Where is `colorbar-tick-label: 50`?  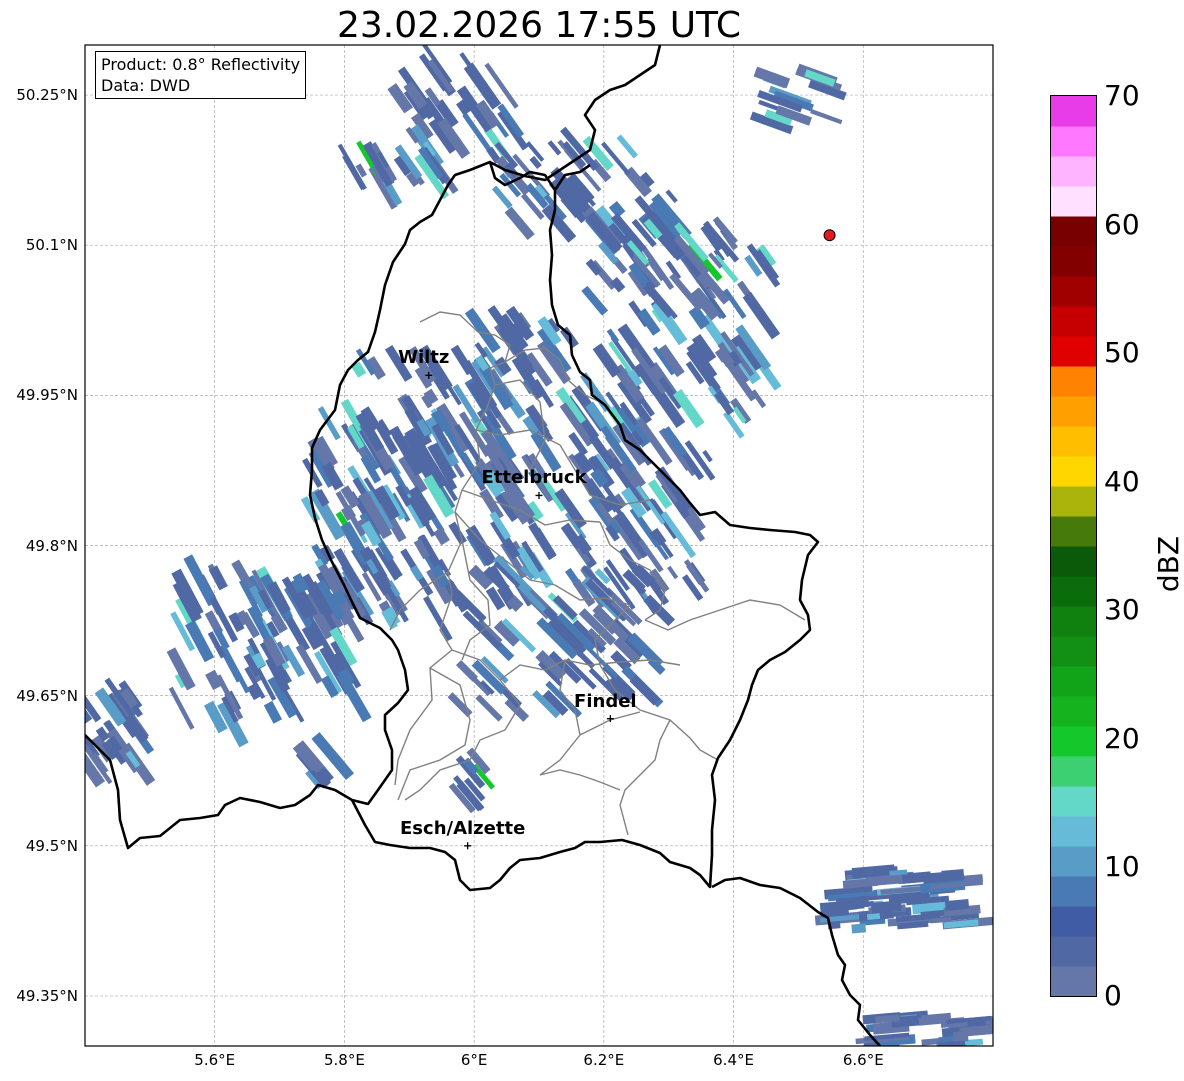
colorbar-tick-label: 50 is located at coordinates (1122, 353).